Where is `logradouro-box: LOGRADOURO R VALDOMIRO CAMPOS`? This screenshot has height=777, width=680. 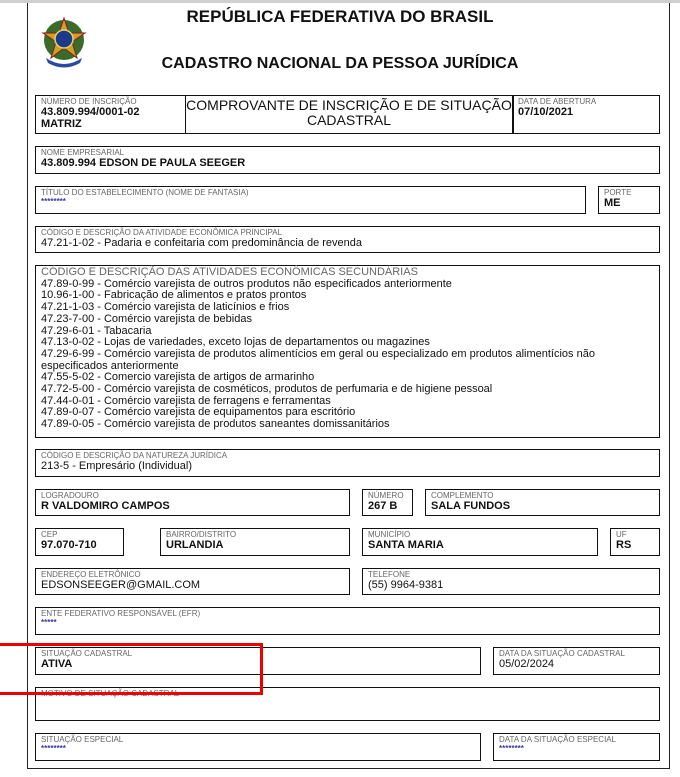
logradouro-box: LOGRADOURO R VALDOMIRO CAMPOS is located at coordinates (192, 502).